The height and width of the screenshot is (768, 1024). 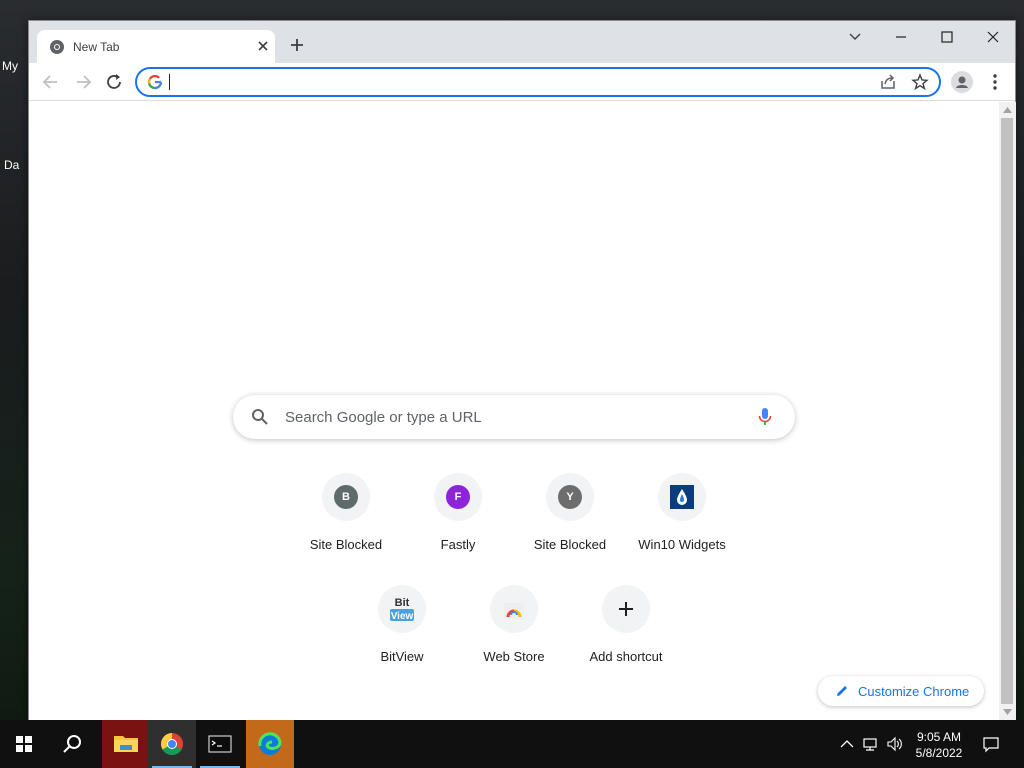 What do you see at coordinates (995, 82) in the screenshot?
I see `kebab-menu-icon` at bounding box center [995, 82].